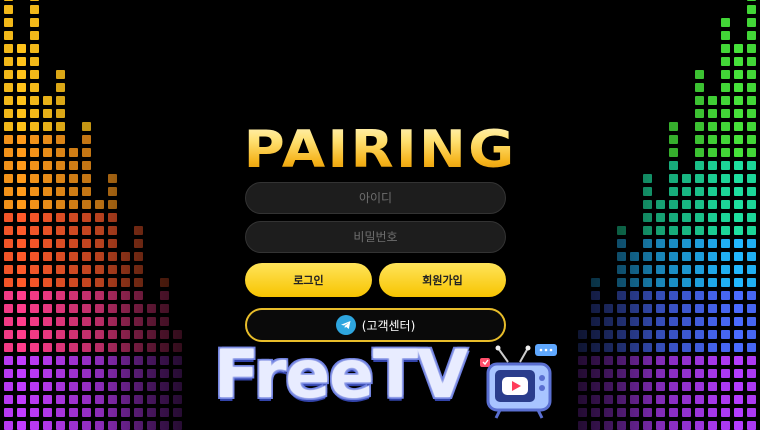 This screenshot has height=430, width=760. I want to click on username-input, so click(375, 198).